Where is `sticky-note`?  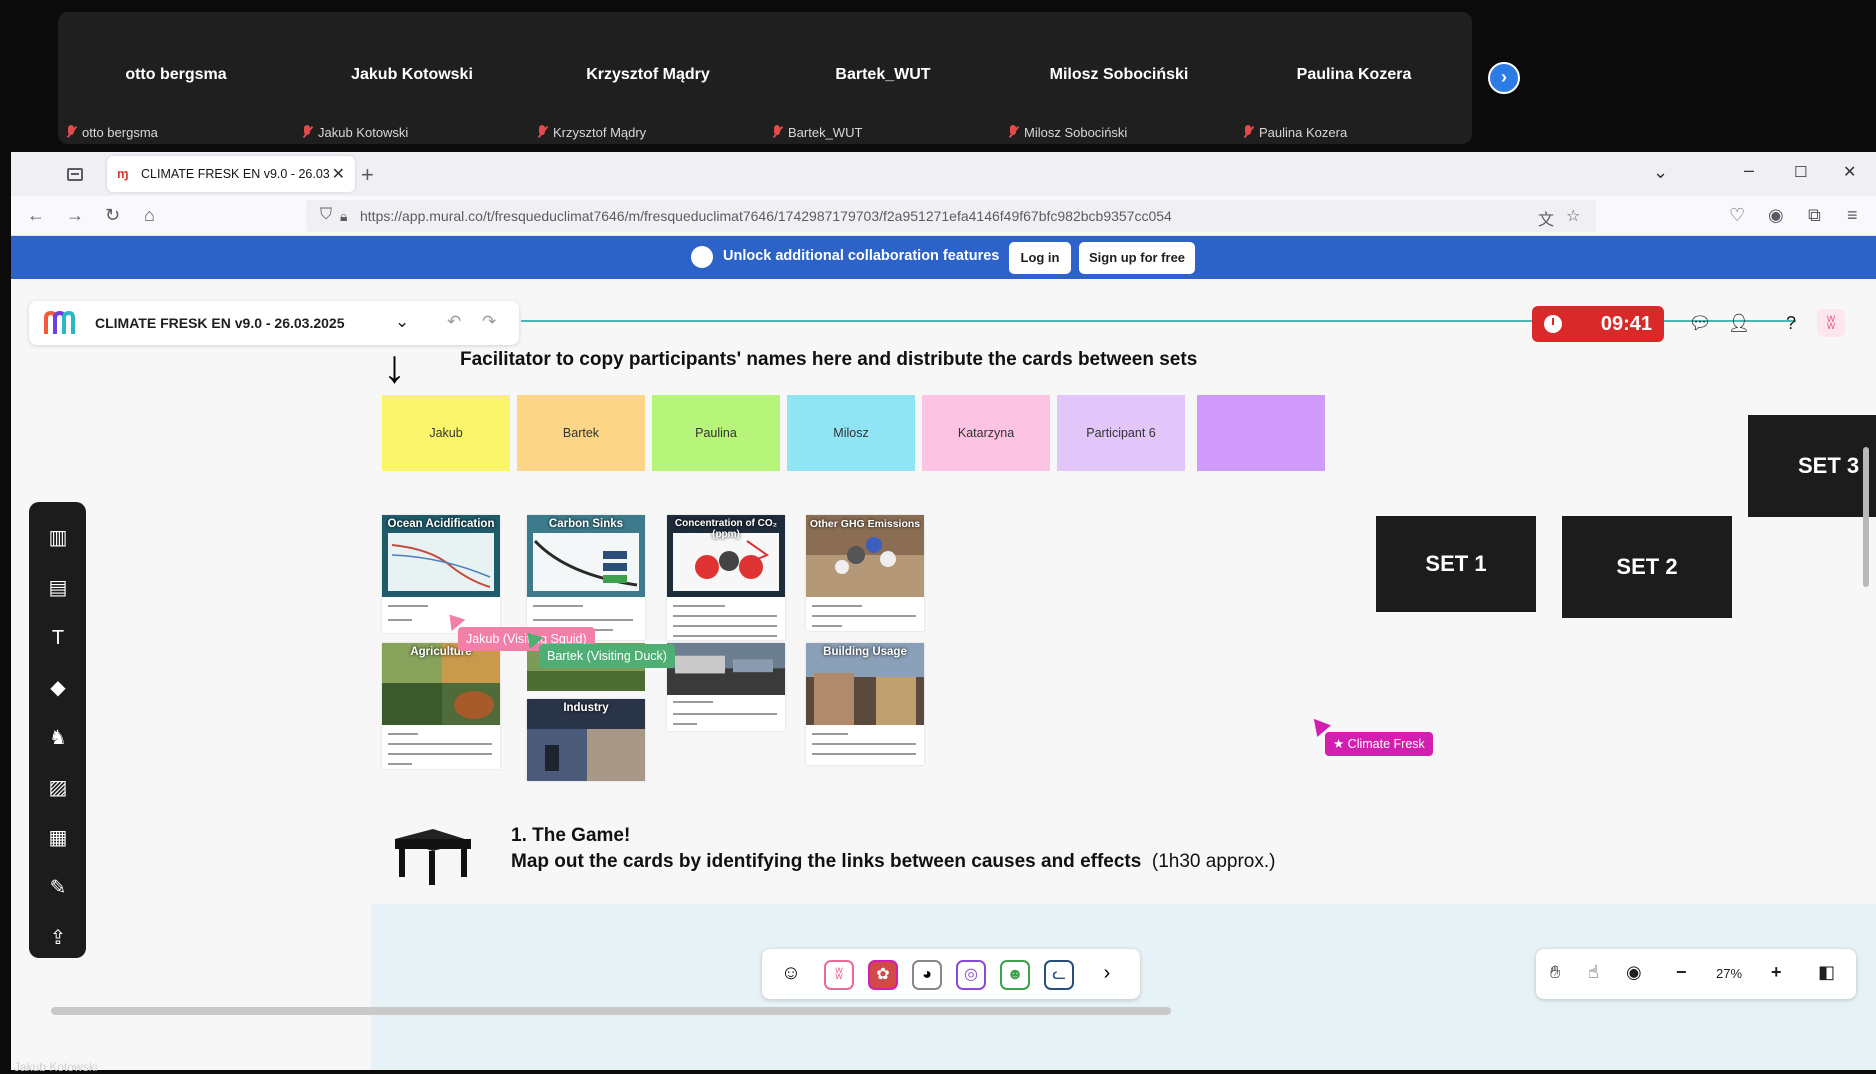 sticky-note is located at coordinates (1261, 433).